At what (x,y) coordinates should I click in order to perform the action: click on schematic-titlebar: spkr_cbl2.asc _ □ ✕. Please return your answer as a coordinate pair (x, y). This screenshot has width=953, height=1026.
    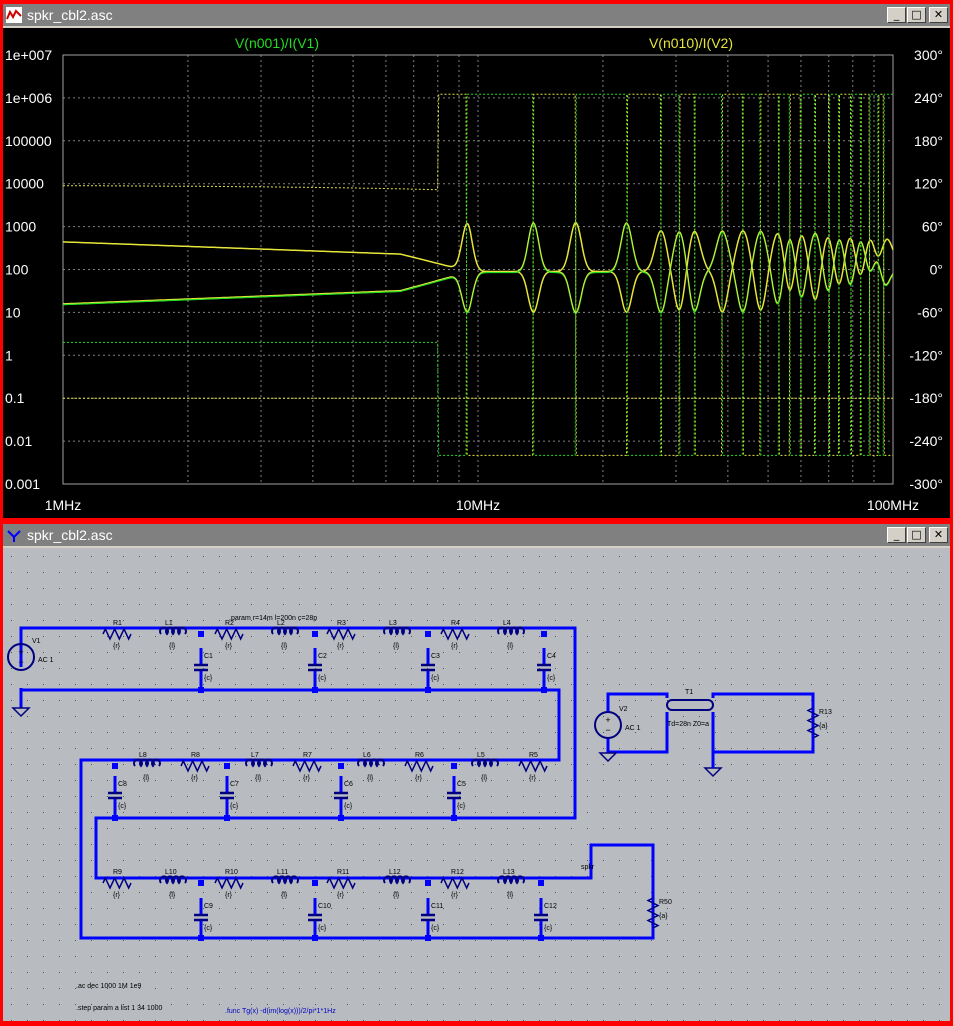
    Looking at the image, I should click on (476, 535).